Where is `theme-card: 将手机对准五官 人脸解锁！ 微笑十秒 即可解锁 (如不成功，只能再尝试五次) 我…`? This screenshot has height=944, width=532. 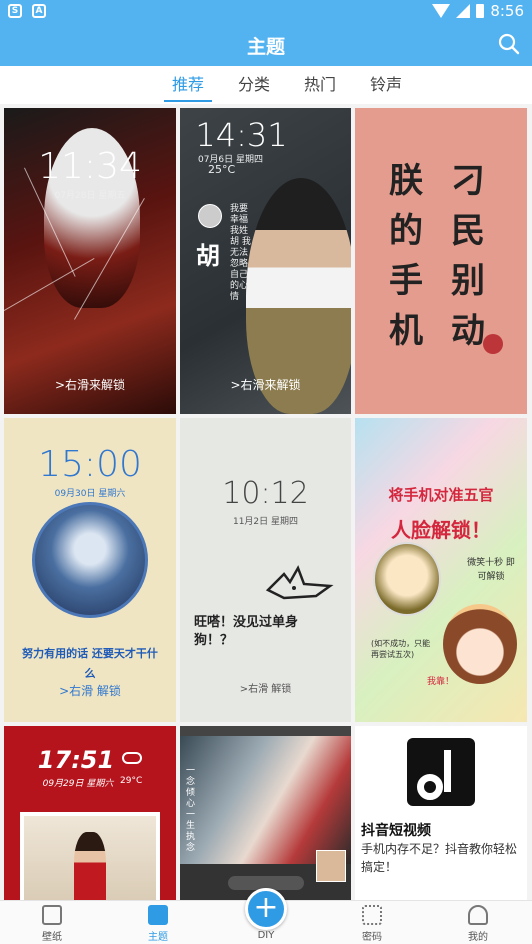
theme-card: 将手机对准五官 人脸解锁！ 微笑十秒 即可解锁 (如不成功，只能再尝试五次) 我… is located at coordinates (441, 570).